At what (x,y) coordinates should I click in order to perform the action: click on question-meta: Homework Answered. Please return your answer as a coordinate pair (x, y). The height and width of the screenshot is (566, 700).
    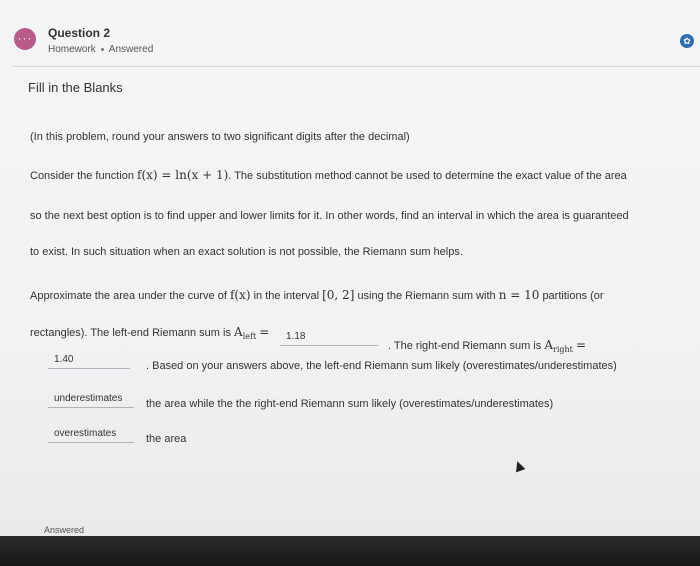
    Looking at the image, I should click on (100, 49).